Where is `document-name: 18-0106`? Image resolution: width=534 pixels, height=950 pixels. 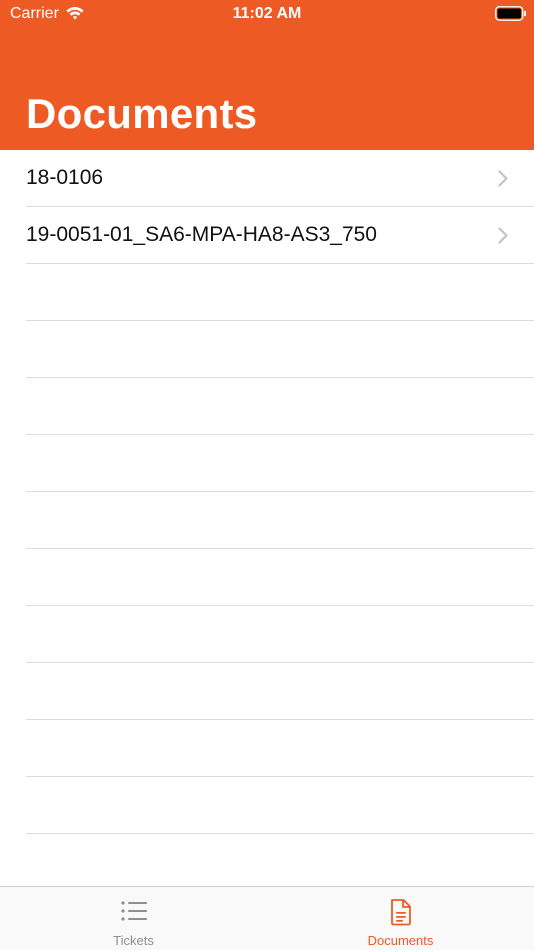 document-name: 18-0106 is located at coordinates (65, 177).